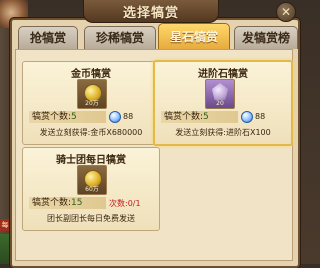  Describe the element at coordinates (48, 37) in the screenshot. I see `tab-grab-reward: 抢犒赏` at that location.